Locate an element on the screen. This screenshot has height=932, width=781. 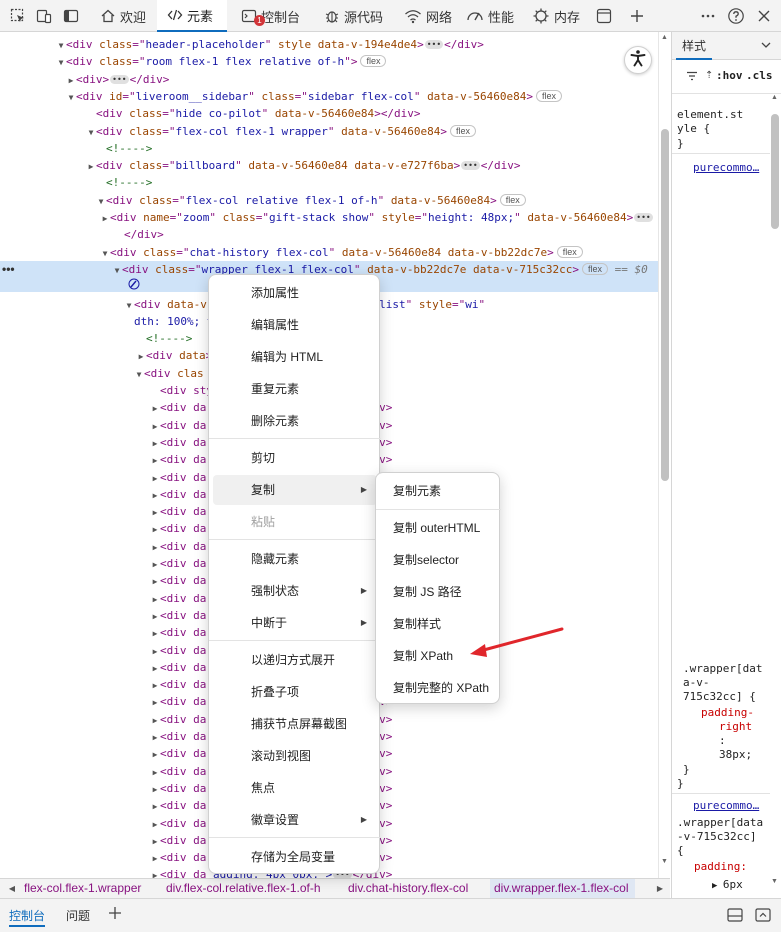
dom-node: ▶ <div> ••• </div> is located at coordinates (329, 79).